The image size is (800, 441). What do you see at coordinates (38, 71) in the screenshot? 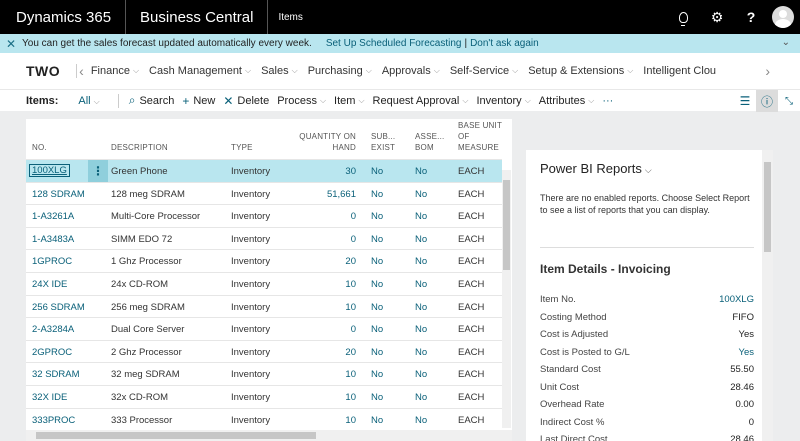
I see `company-name: TWO` at bounding box center [38, 71].